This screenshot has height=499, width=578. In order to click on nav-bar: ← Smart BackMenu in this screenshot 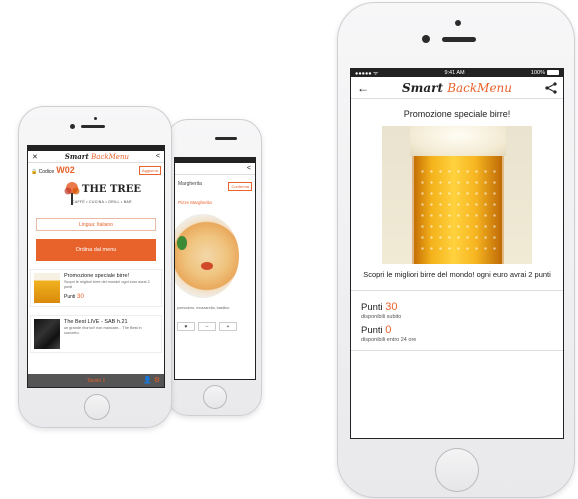, I will do `click(457, 88)`.